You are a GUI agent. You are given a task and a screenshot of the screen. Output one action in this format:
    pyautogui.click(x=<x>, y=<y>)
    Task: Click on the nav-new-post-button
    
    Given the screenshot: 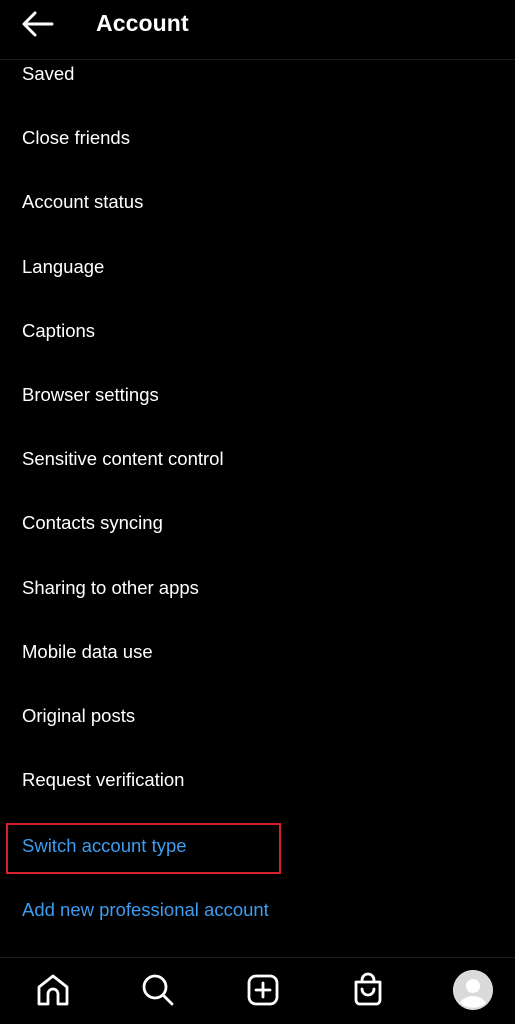 What is the action you would take?
    pyautogui.click(x=263, y=990)
    